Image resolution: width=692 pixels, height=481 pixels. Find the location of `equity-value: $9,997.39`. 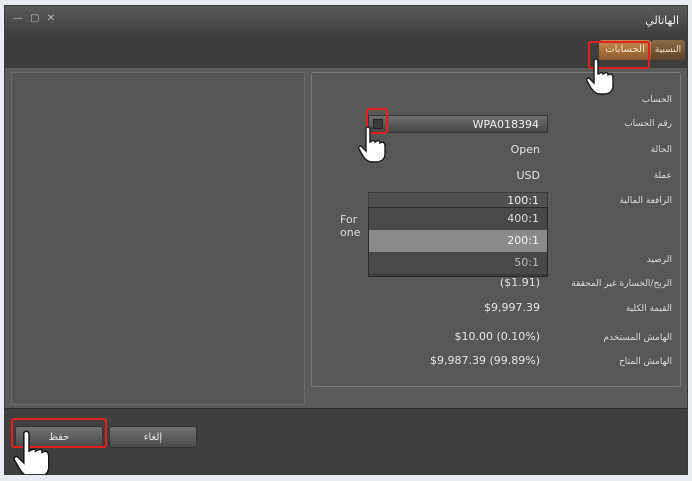

equity-value: $9,997.39 is located at coordinates (512, 307).